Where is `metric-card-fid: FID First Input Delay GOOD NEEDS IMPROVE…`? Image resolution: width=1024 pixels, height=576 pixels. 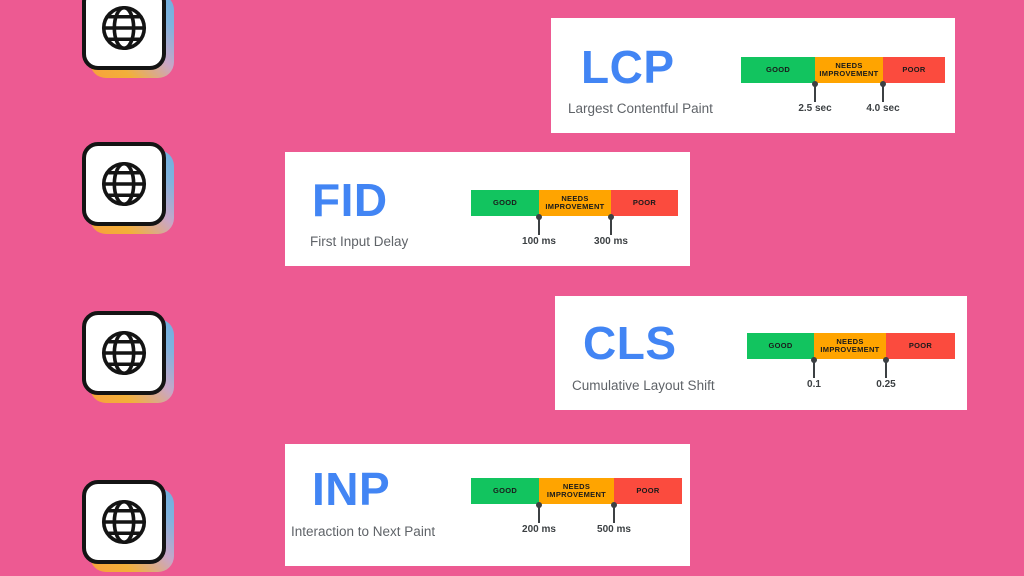
metric-card-fid: FID First Input Delay GOOD NEEDS IMPROVE… is located at coordinates (487, 209).